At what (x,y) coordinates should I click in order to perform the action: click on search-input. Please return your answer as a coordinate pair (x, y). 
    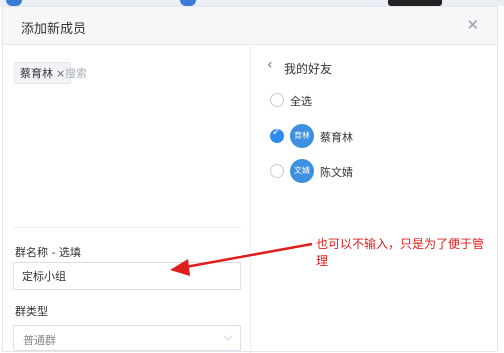
    Looking at the image, I should click on (150, 73).